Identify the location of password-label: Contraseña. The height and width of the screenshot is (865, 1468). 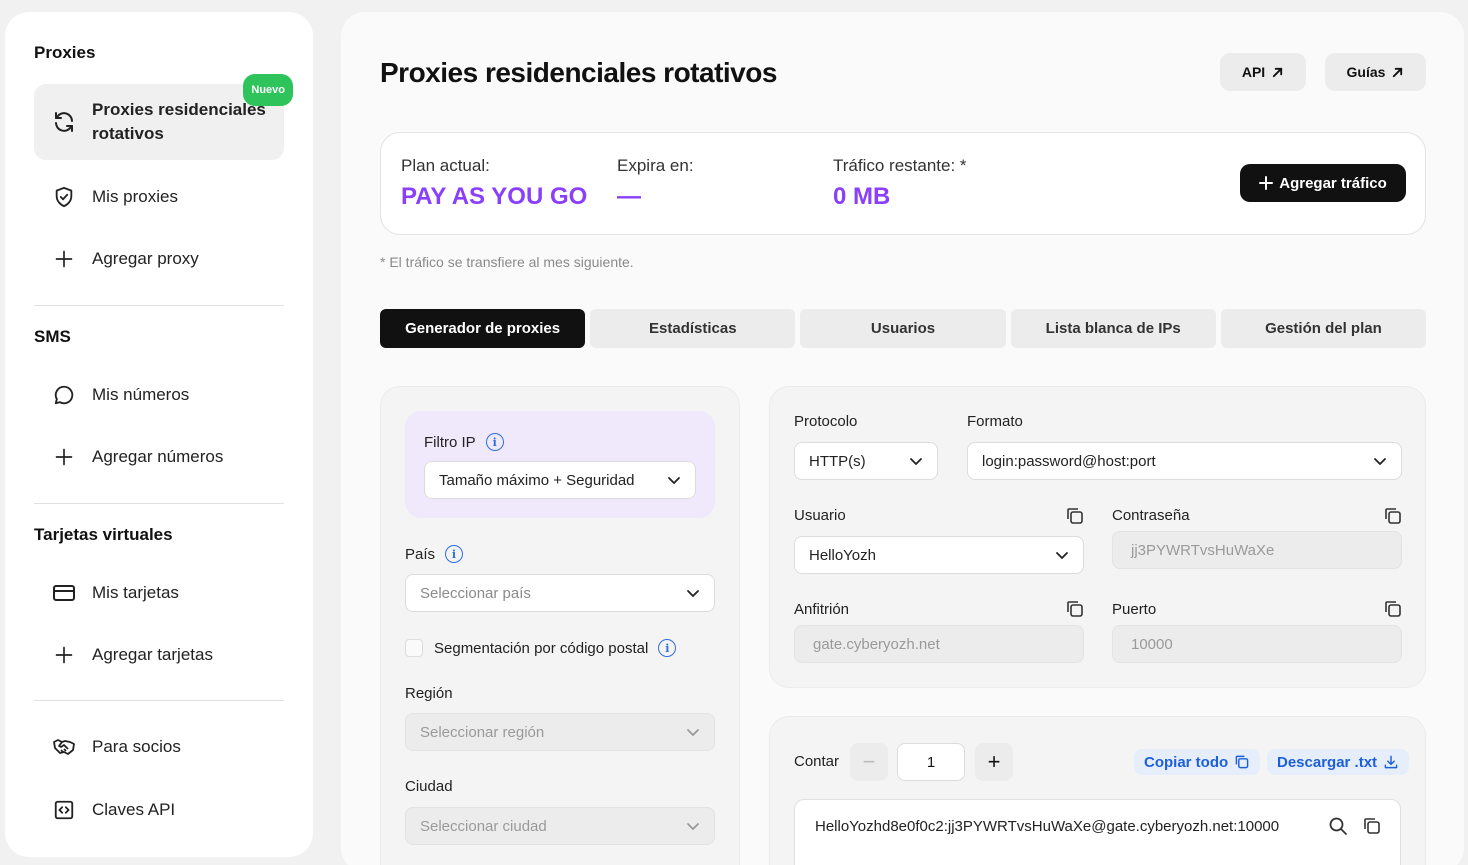
(1151, 515).